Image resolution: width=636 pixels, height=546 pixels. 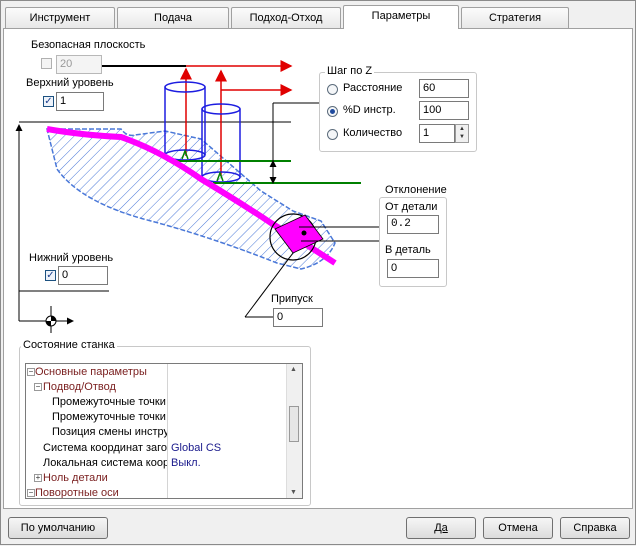 I want to click on tree-scrollbar: ▲ ▼, so click(x=294, y=431).